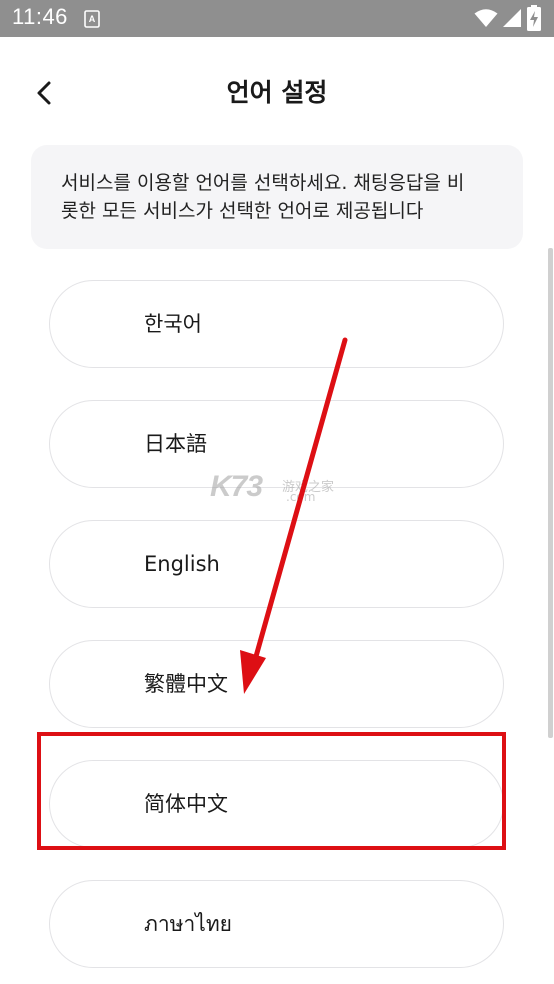 This screenshot has width=554, height=984. I want to click on language-option-thai: ภาษาไทย, so click(276, 924).